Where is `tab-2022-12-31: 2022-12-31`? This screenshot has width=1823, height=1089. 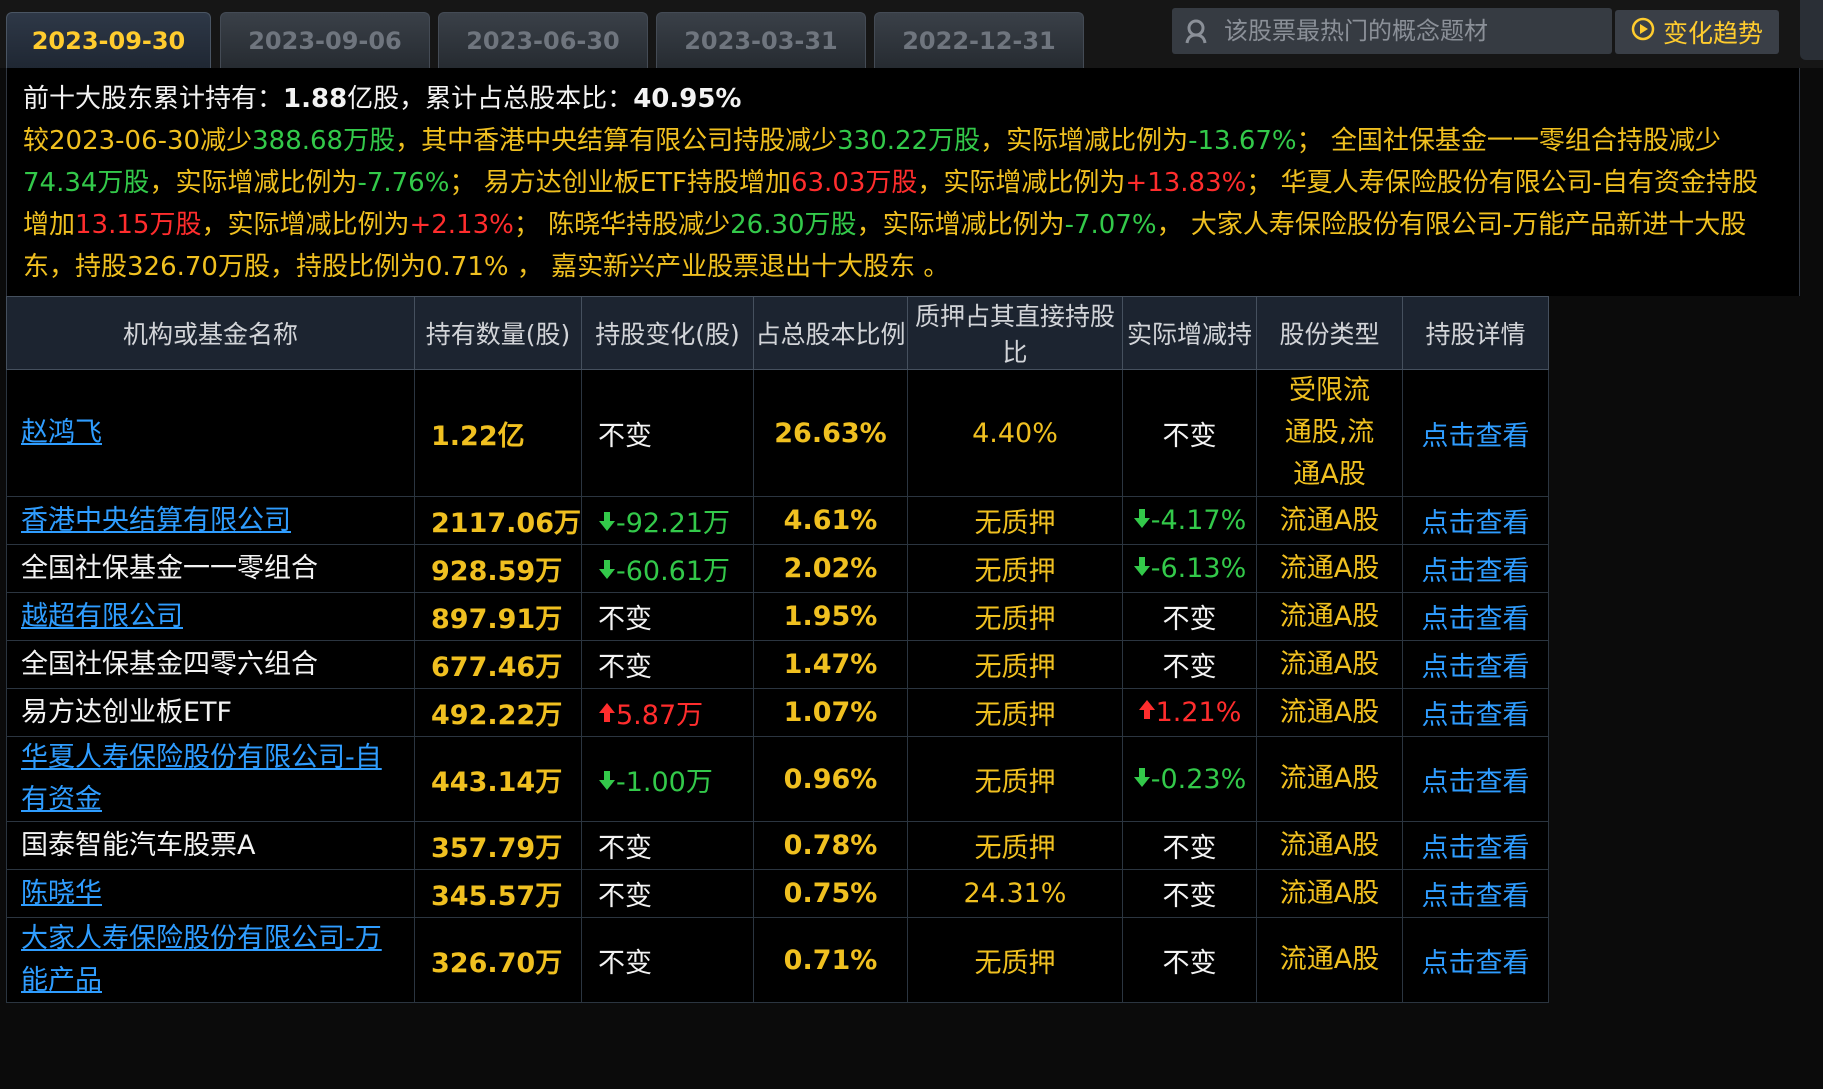 tab-2022-12-31: 2022-12-31 is located at coordinates (979, 40).